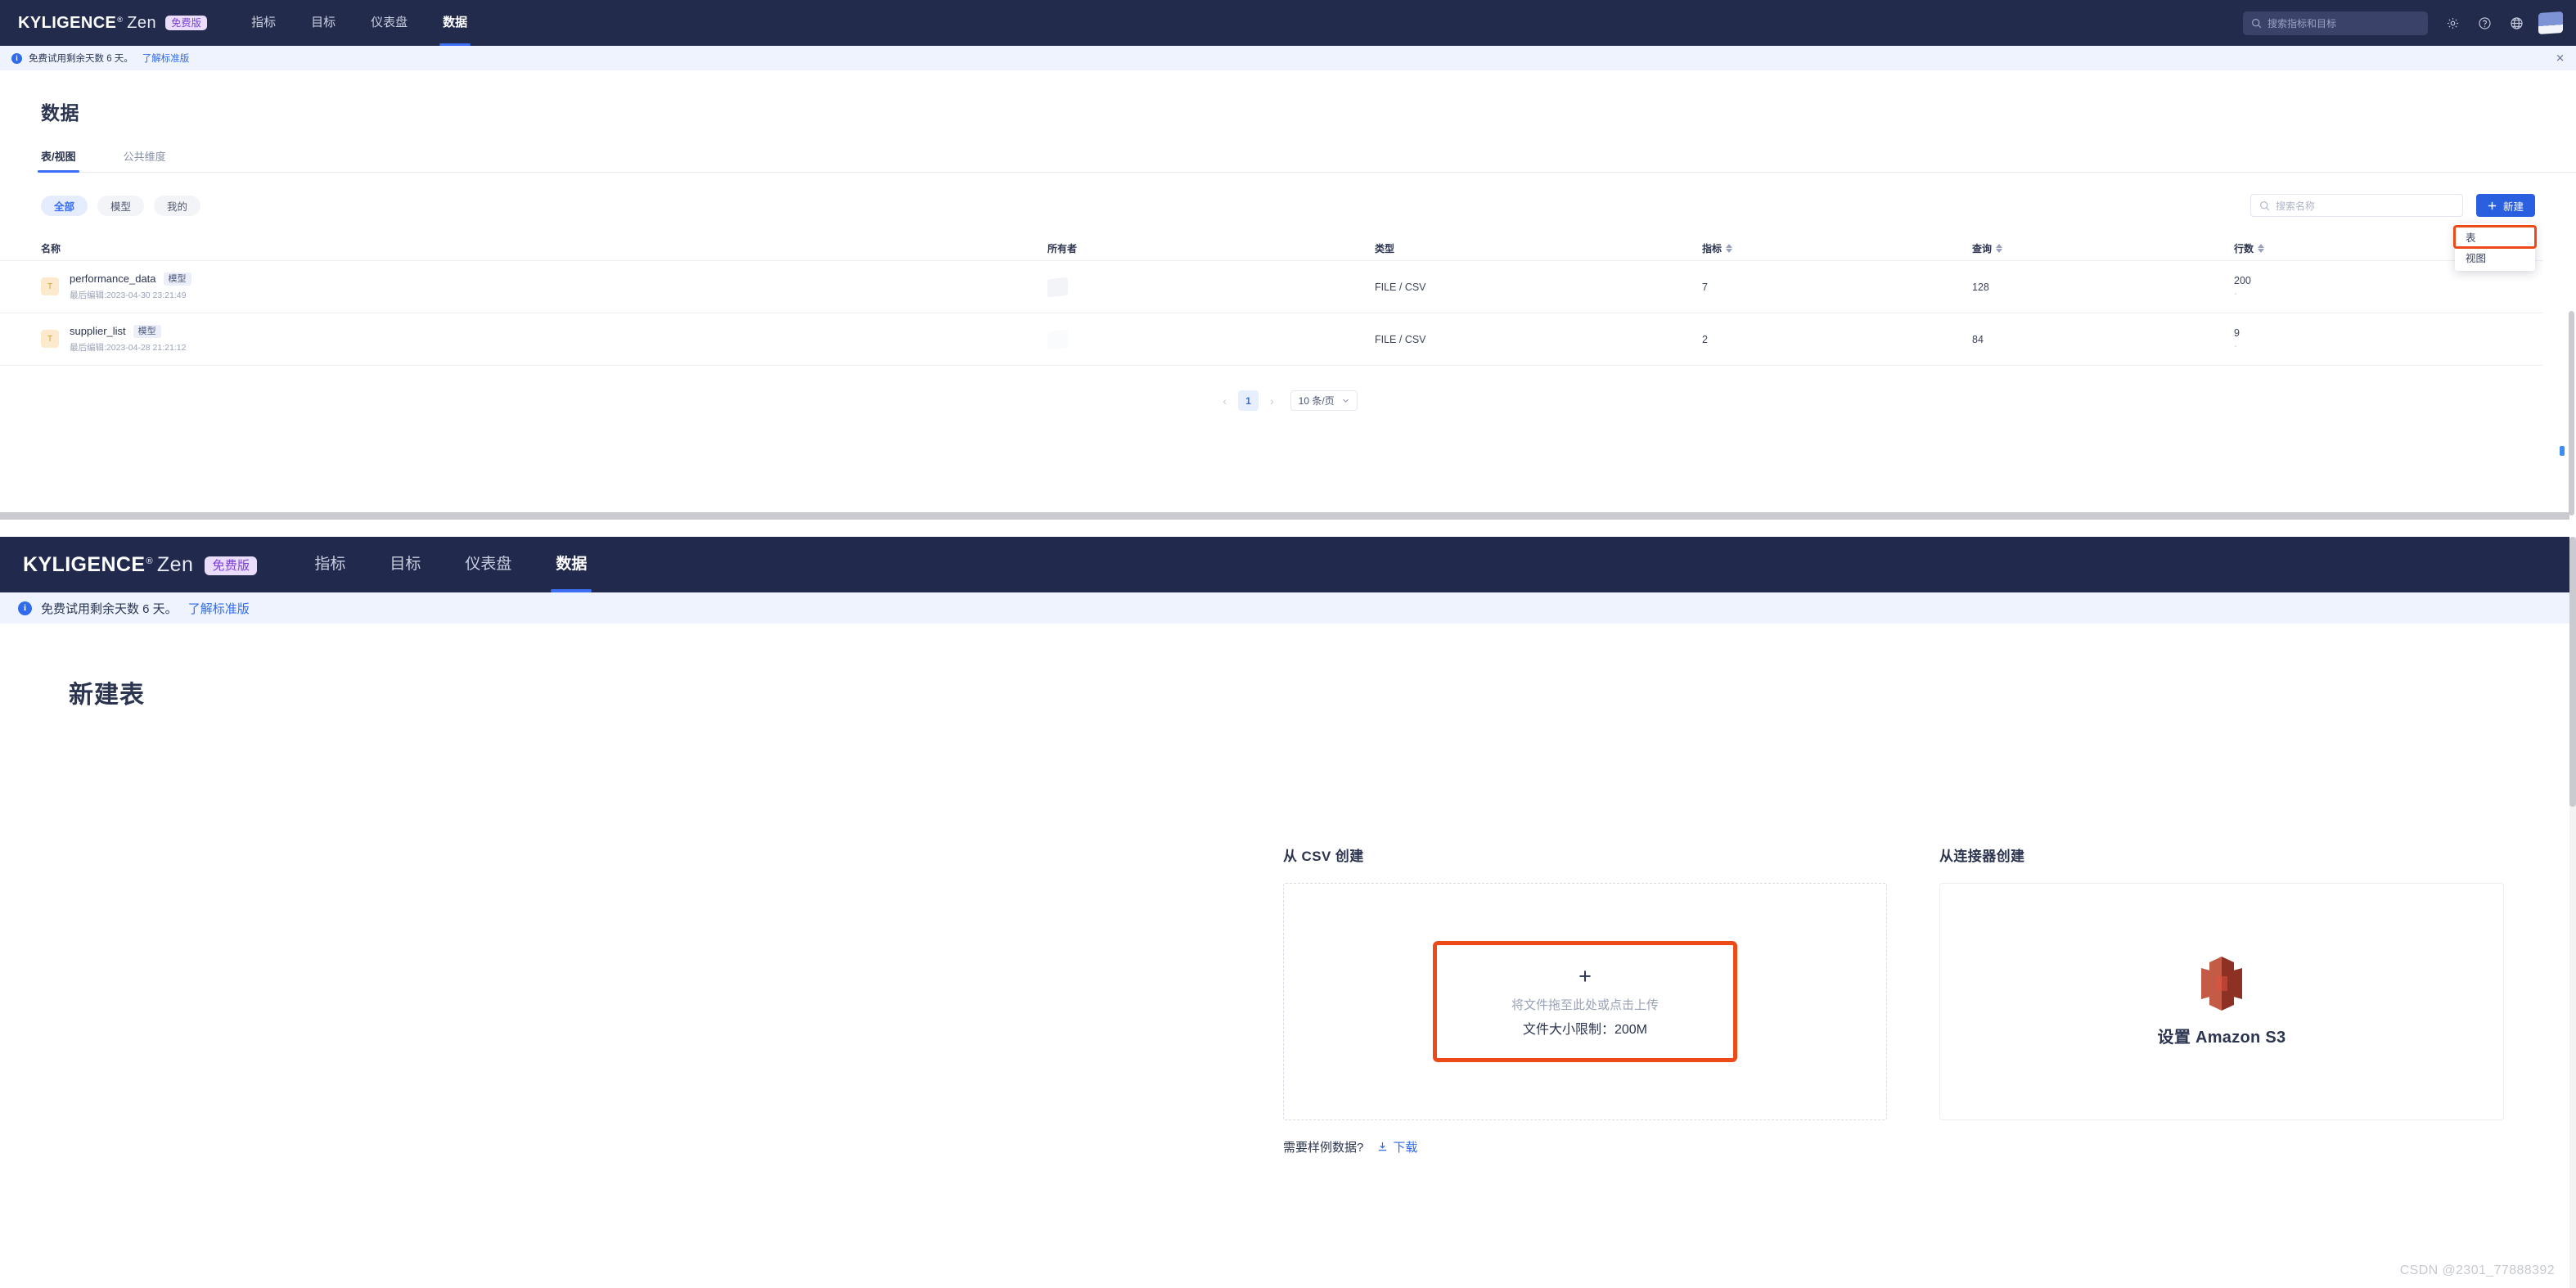 This screenshot has height=1288, width=2576. Describe the element at coordinates (2237, 333) in the screenshot. I see `cell-rows-value: 9` at that location.